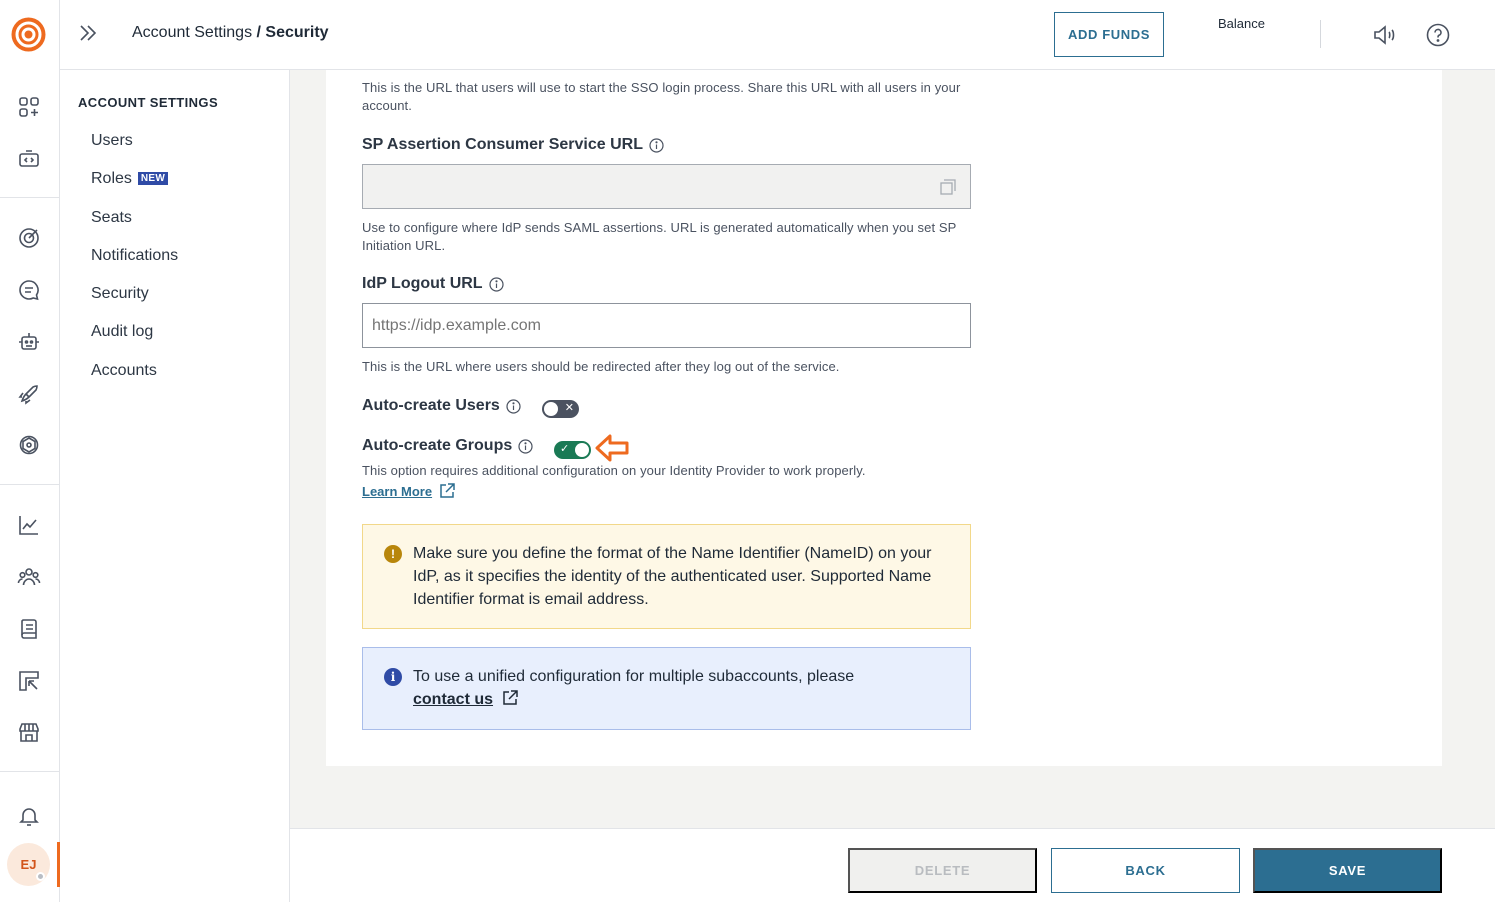  What do you see at coordinates (612, 448) in the screenshot?
I see `pointer-arrow-icon` at bounding box center [612, 448].